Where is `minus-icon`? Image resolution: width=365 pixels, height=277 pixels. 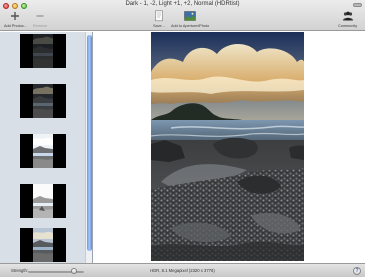 minus-icon is located at coordinates (40, 16).